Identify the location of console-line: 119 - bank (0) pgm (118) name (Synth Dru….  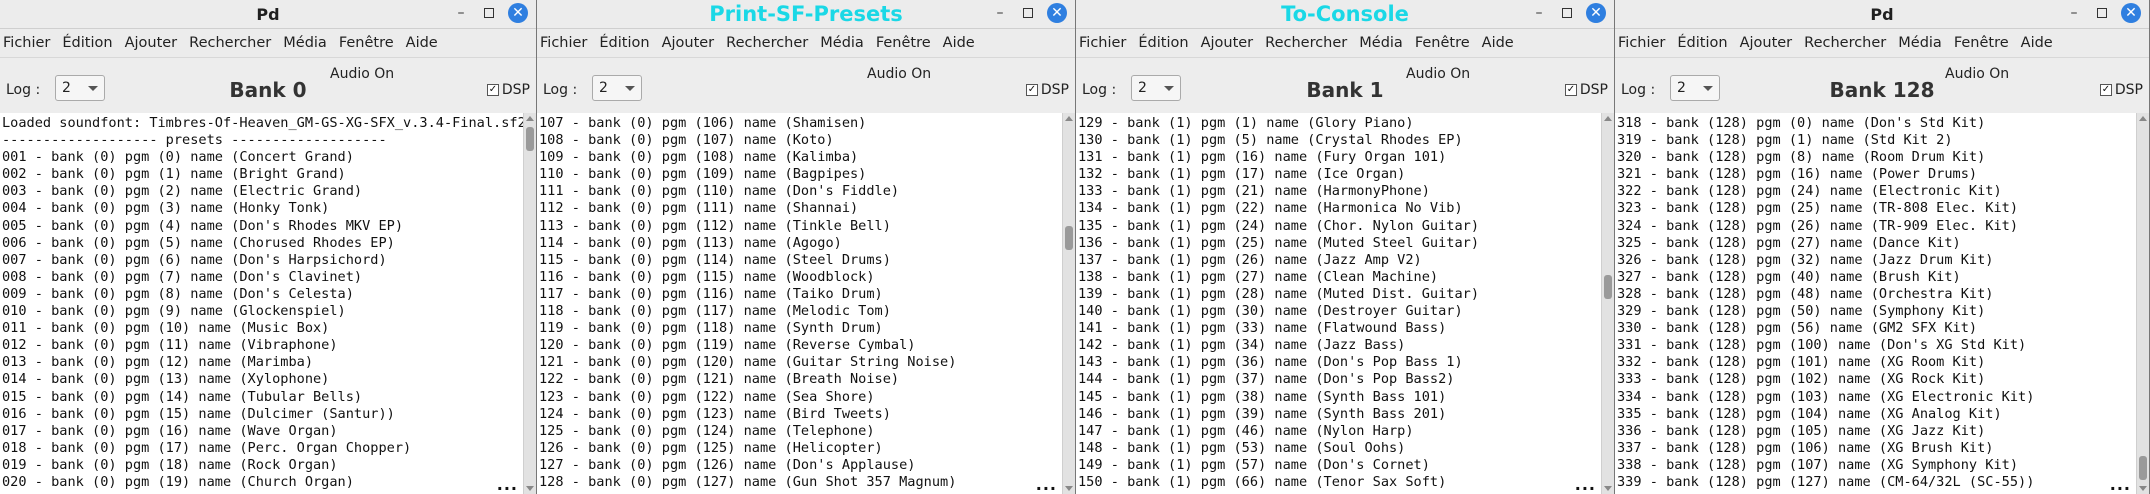
(711, 328).